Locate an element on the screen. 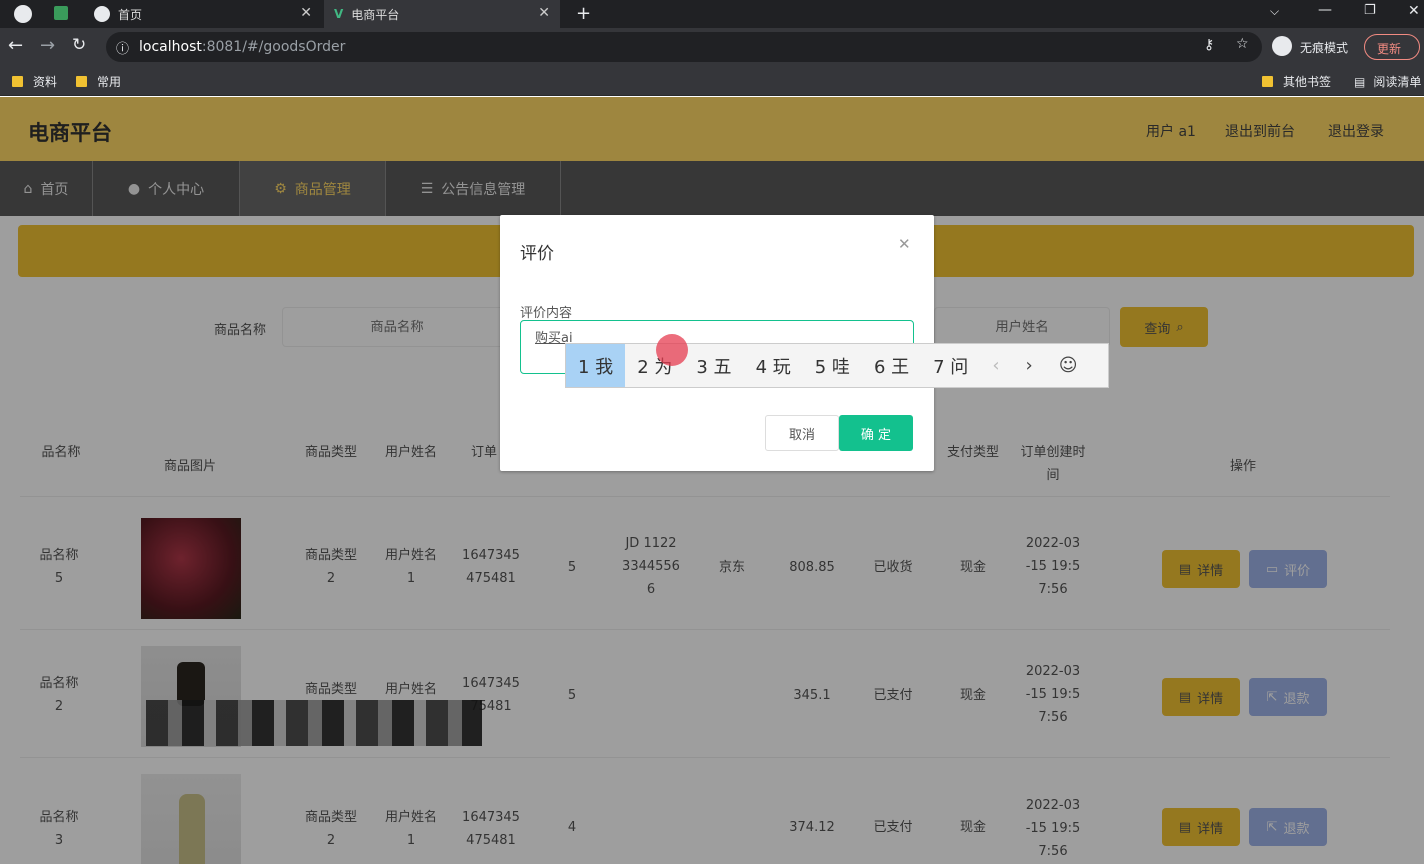  ime-candidate-bar: 1 我 2 为 3 五 4 玩 5 哇 6 王 7 问 ‹ › ☺ is located at coordinates (837, 365).